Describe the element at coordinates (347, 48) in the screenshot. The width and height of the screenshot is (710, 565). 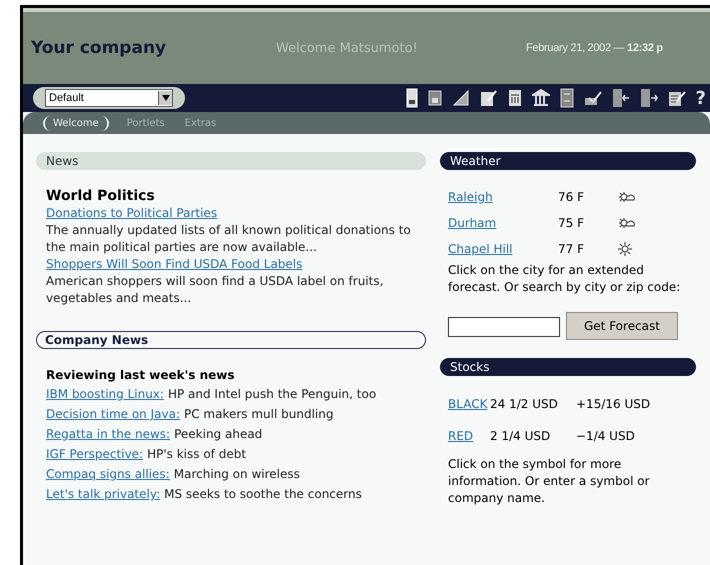
I see `welcome-message: Welcome Matsumoto!` at that location.